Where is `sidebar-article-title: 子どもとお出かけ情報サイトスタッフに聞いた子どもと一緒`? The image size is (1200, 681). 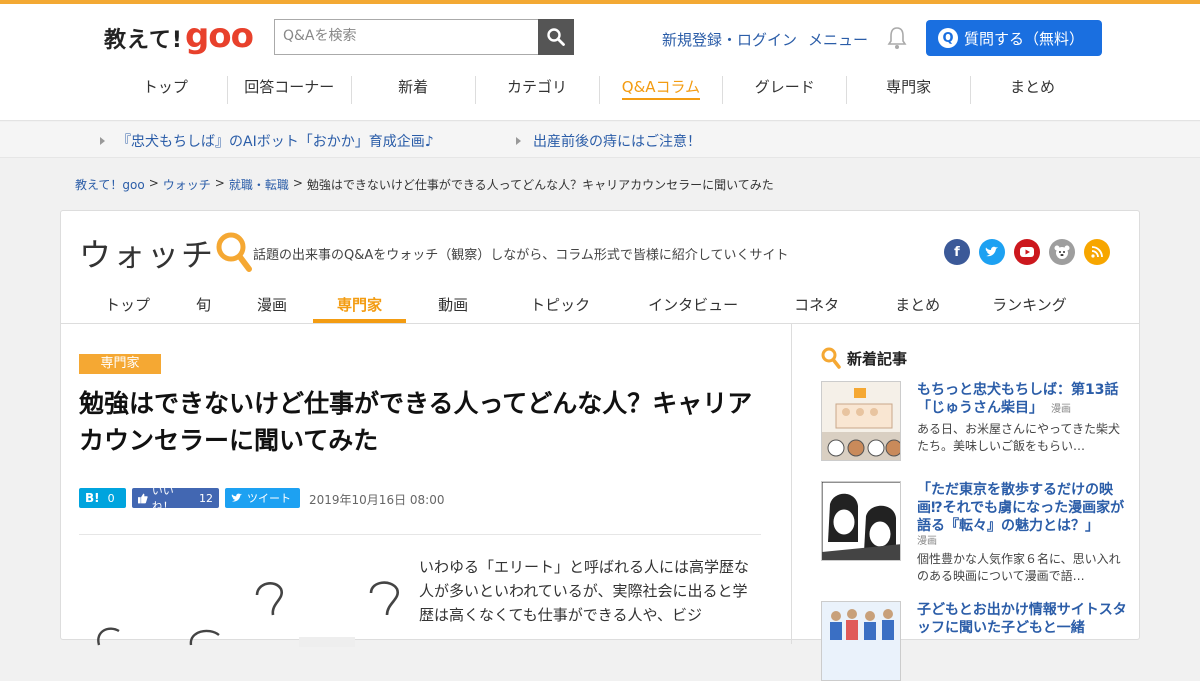
sidebar-article-title: 子どもとお出かけ情報サイトスタッフに聞いた子どもと一緒 is located at coordinates (1022, 619).